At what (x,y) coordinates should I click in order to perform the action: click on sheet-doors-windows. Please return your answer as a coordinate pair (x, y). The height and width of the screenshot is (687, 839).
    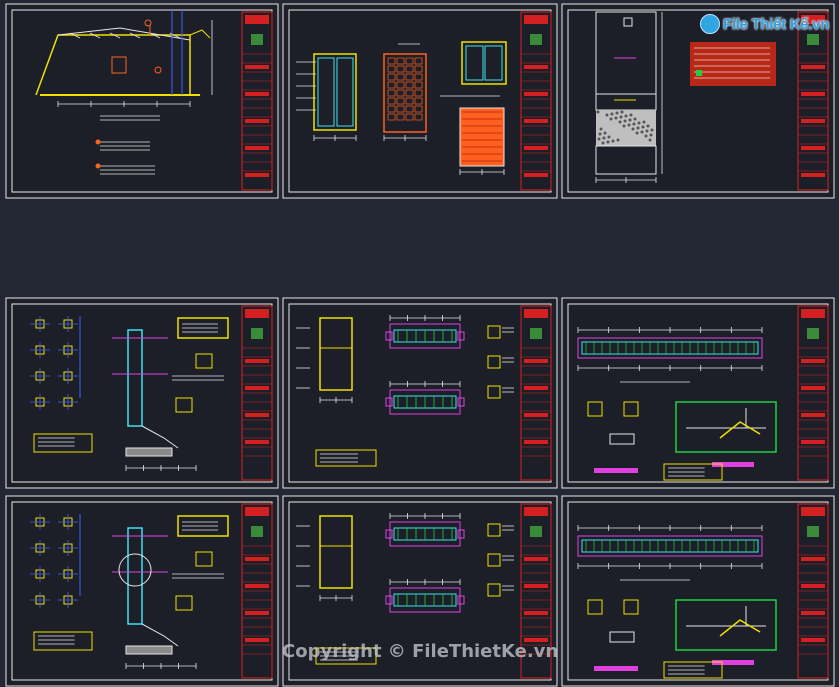
    Looking at the image, I should click on (420, 101).